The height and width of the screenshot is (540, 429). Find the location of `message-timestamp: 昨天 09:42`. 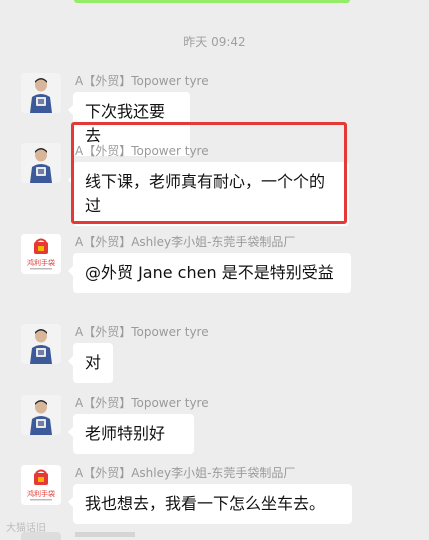

message-timestamp: 昨天 09:42 is located at coordinates (214, 42).